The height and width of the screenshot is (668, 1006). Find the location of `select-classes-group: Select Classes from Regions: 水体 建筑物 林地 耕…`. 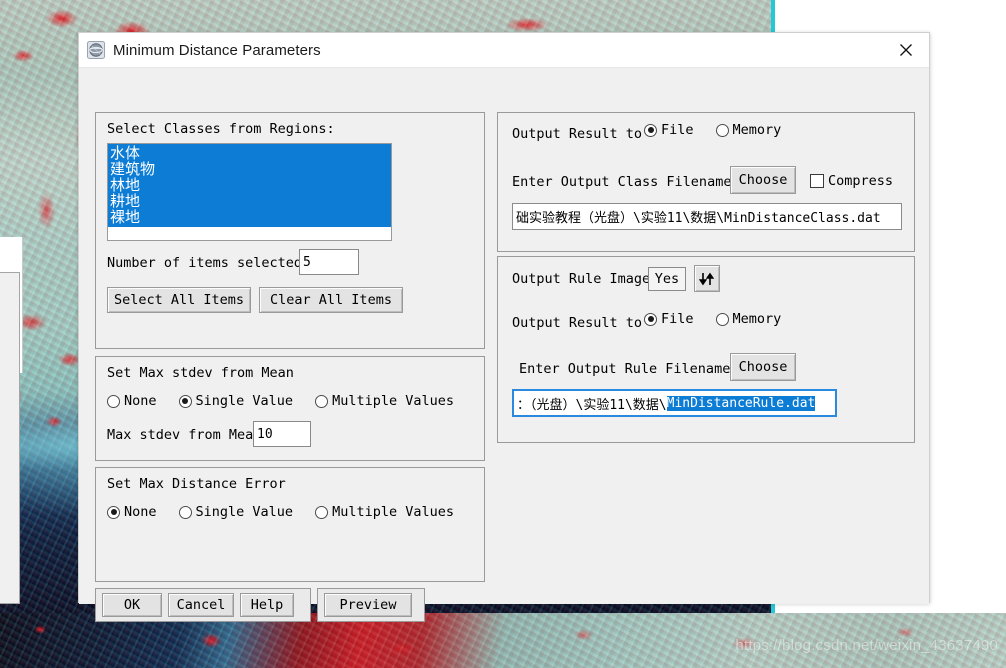

select-classes-group: Select Classes from Regions: 水体 建筑物 林地 耕… is located at coordinates (290, 230).